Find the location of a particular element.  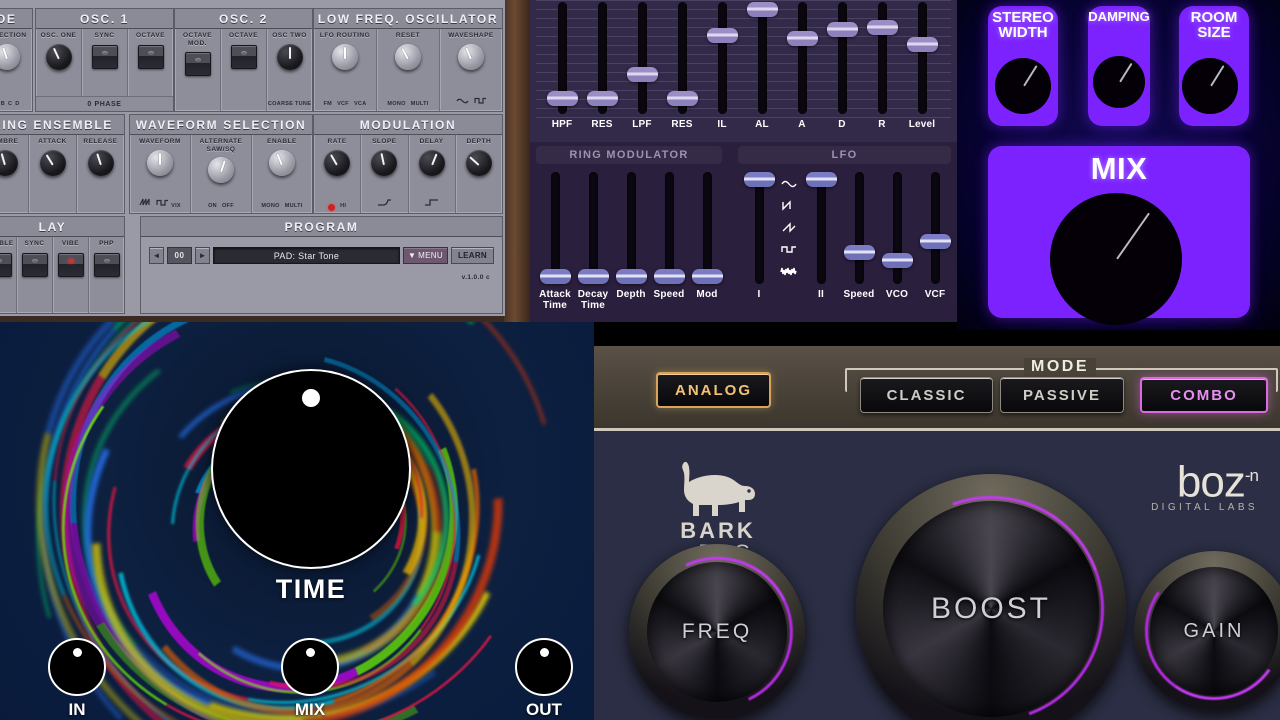

knob-osc-two is located at coordinates (289, 56).